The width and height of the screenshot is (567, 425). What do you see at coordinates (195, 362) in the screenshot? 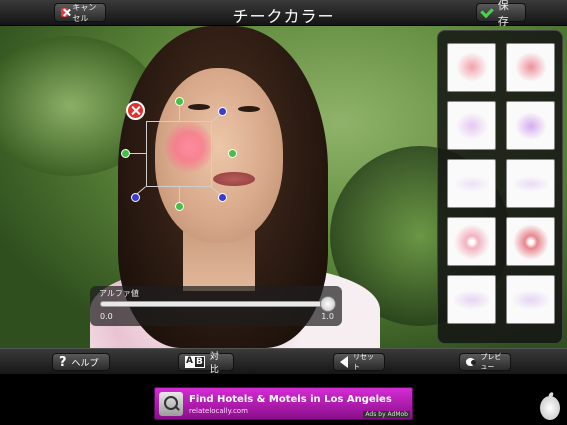
I see `ab-compare-icon: AB` at bounding box center [195, 362].